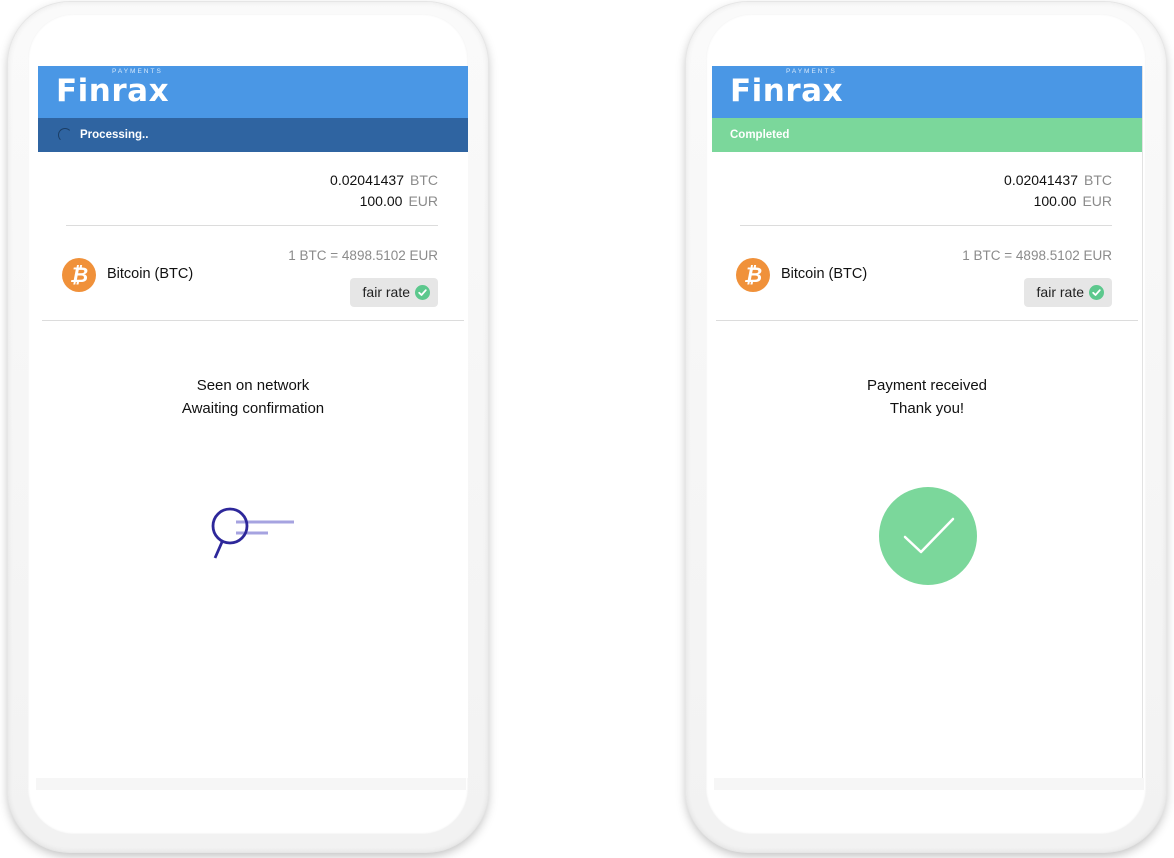 The height and width of the screenshot is (858, 1174). What do you see at coordinates (928, 538) in the screenshot?
I see `success-check-icon` at bounding box center [928, 538].